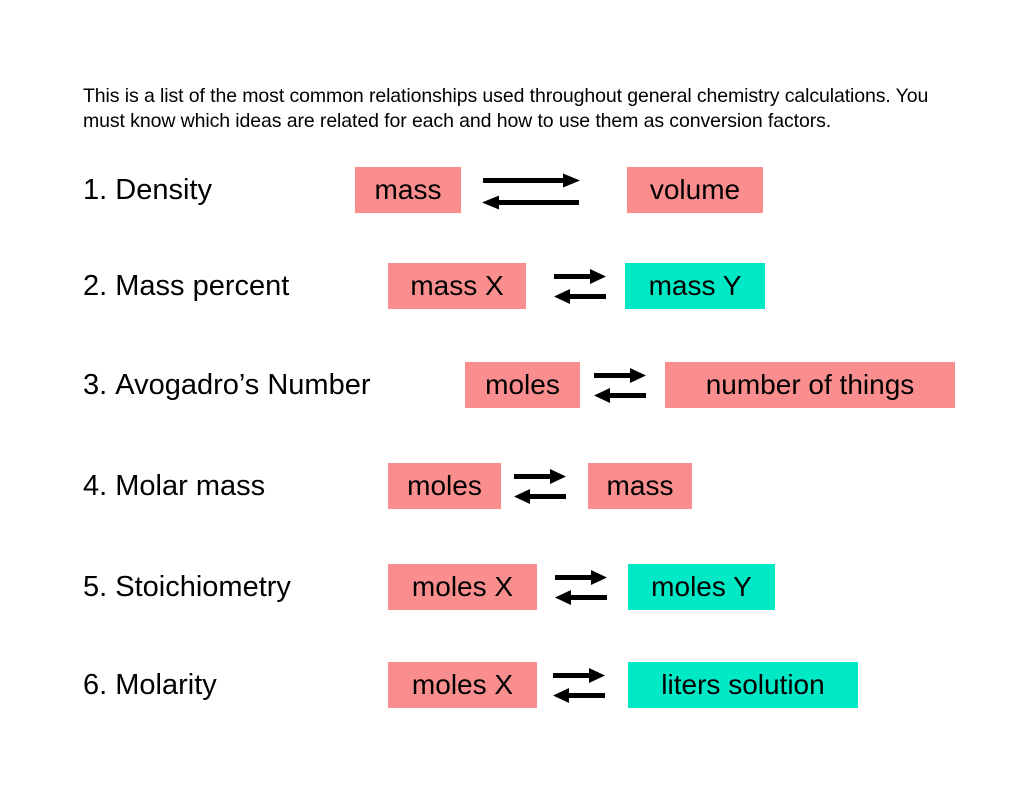 The width and height of the screenshot is (1020, 788). I want to click on row-label: 4. Molar mass, so click(174, 486).